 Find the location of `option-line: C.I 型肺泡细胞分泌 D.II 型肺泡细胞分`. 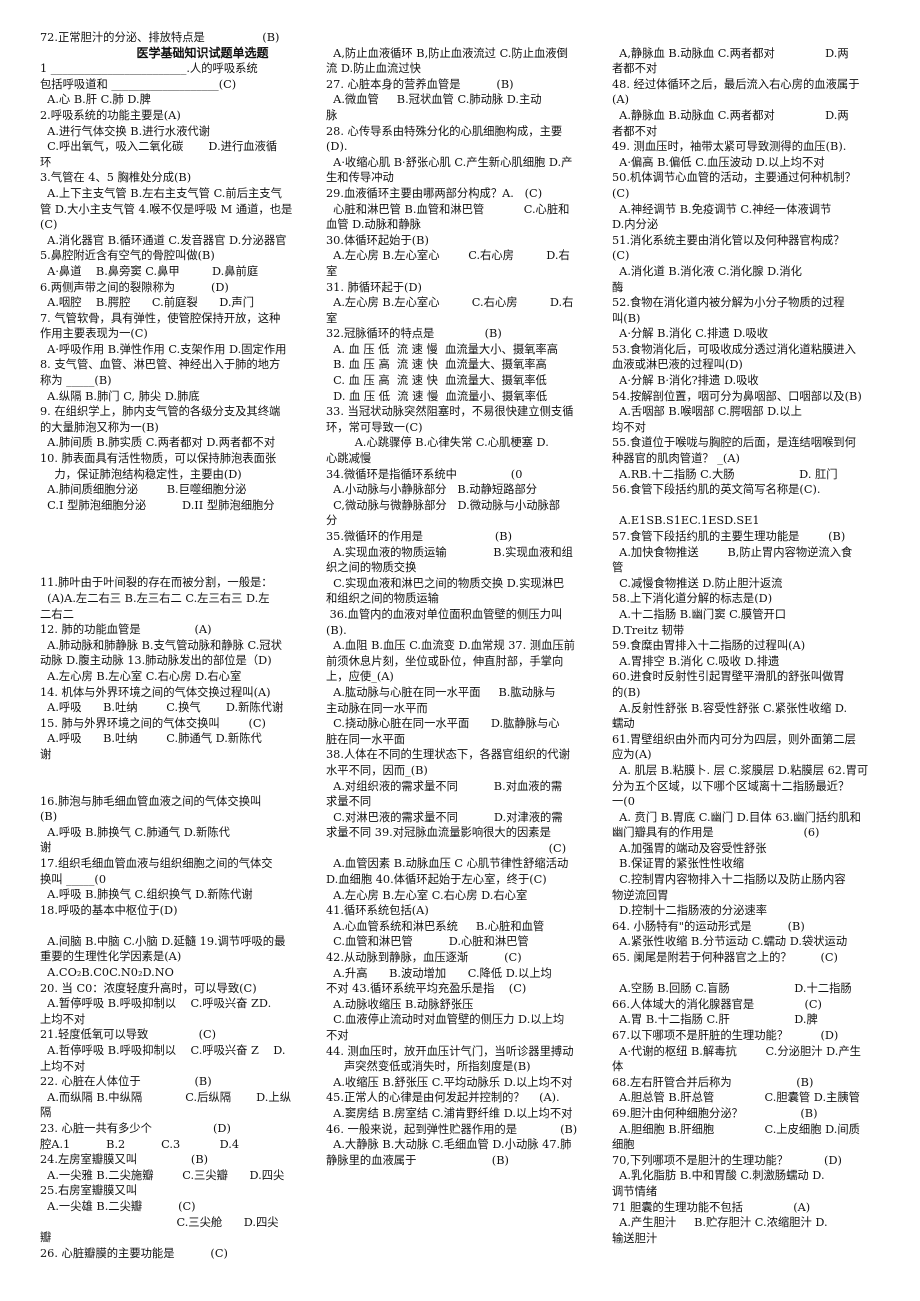

option-line: C.I 型肺泡细胞分泌 D.II 型肺泡细胞分 is located at coordinates (157, 505).